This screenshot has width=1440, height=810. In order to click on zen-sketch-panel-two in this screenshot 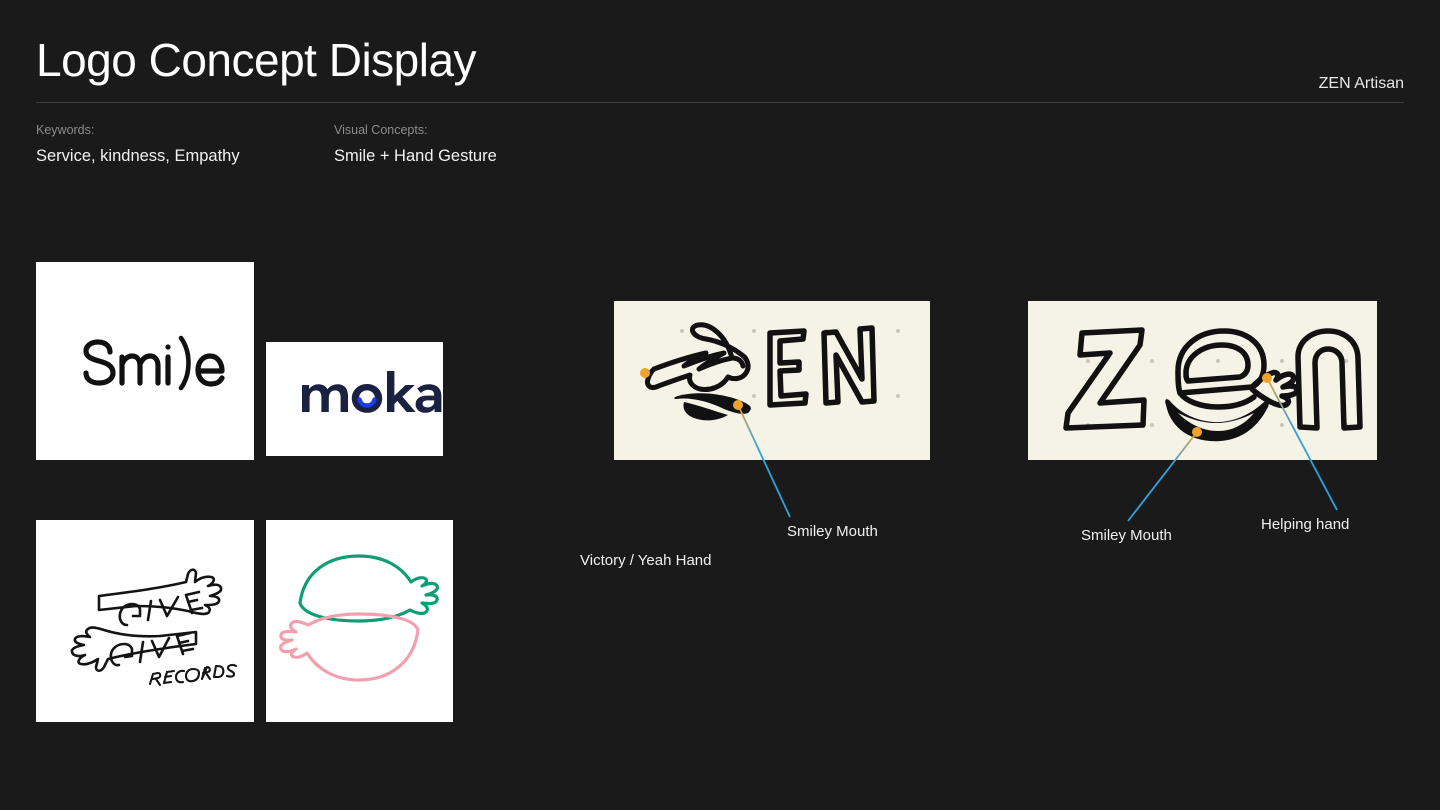, I will do `click(1202, 380)`.